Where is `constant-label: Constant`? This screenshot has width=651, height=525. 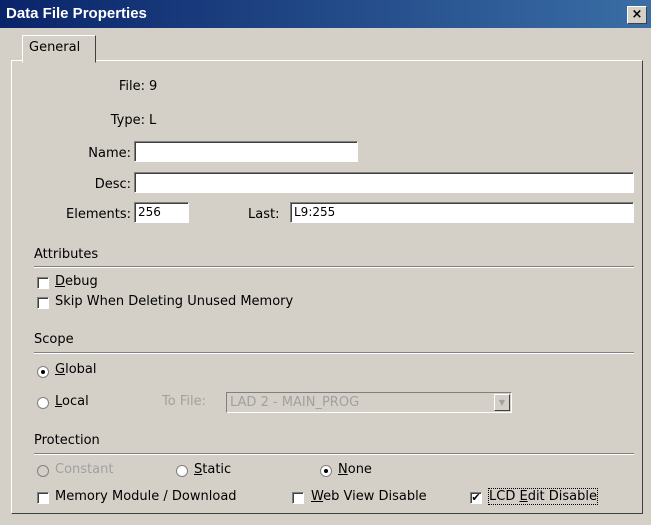 constant-label: Constant is located at coordinates (84, 469).